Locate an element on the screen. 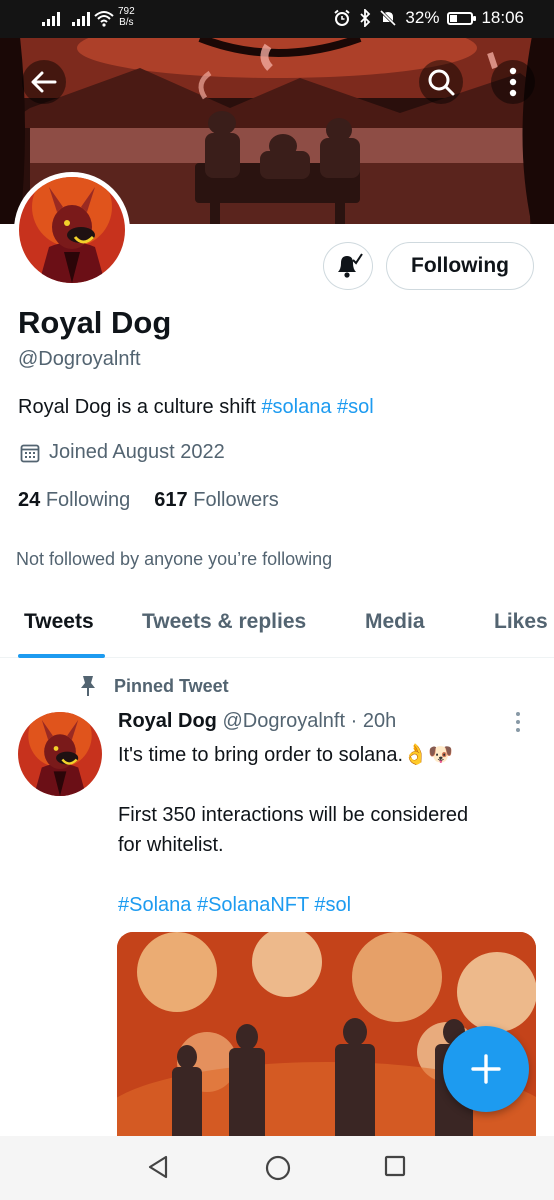 This screenshot has height=1200, width=554. more-vertical-icon is located at coordinates (513, 82).